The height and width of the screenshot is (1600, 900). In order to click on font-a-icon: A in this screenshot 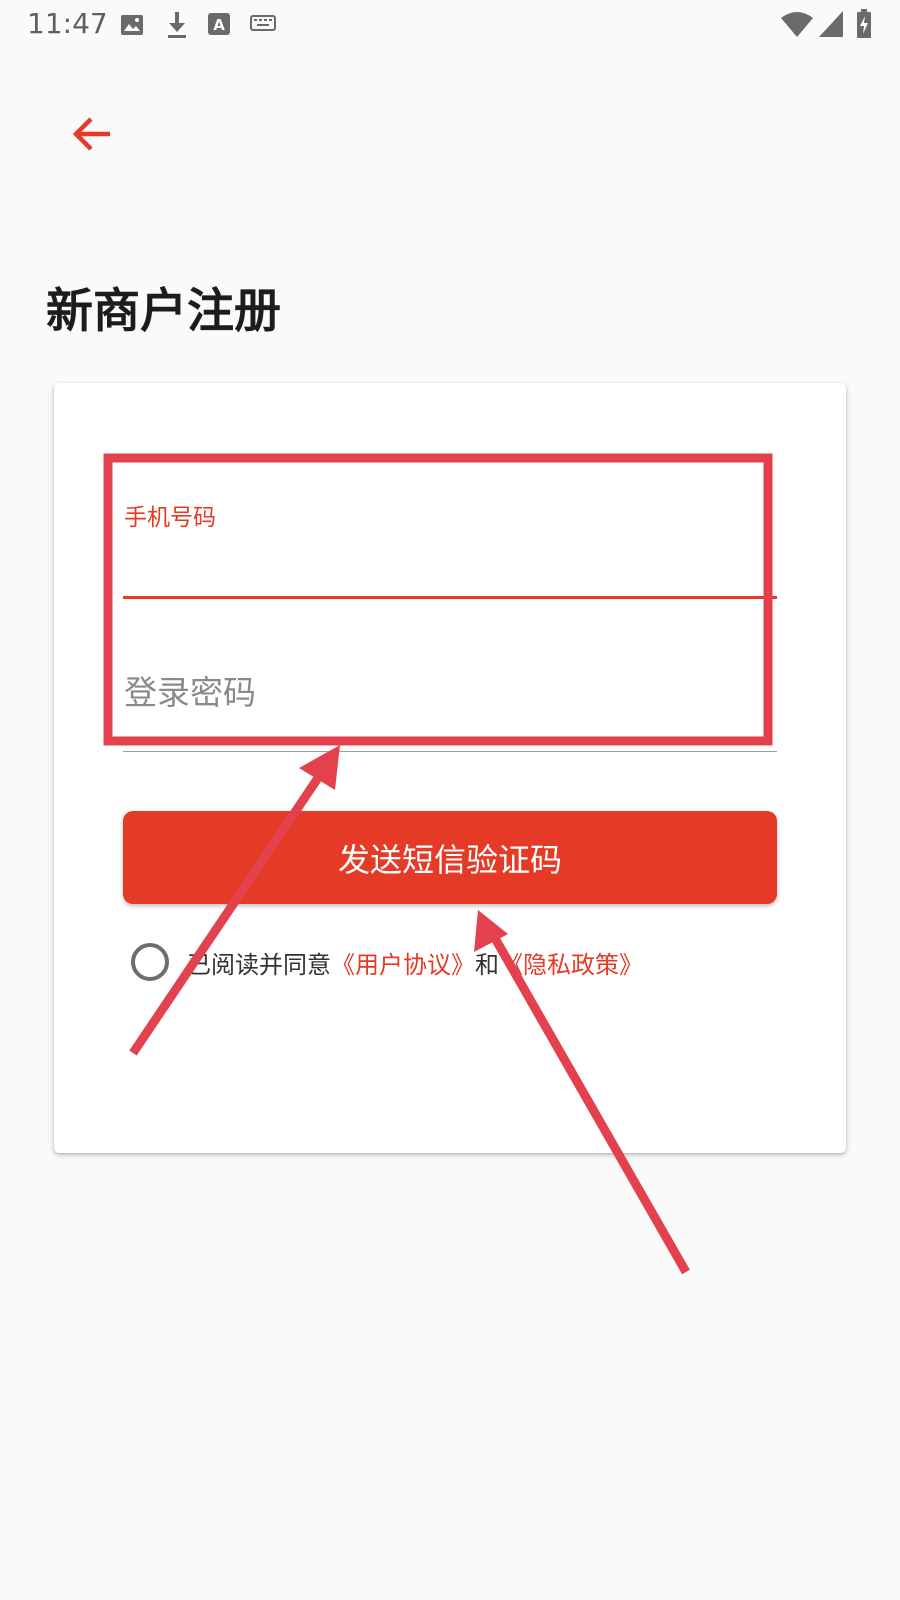, I will do `click(219, 26)`.